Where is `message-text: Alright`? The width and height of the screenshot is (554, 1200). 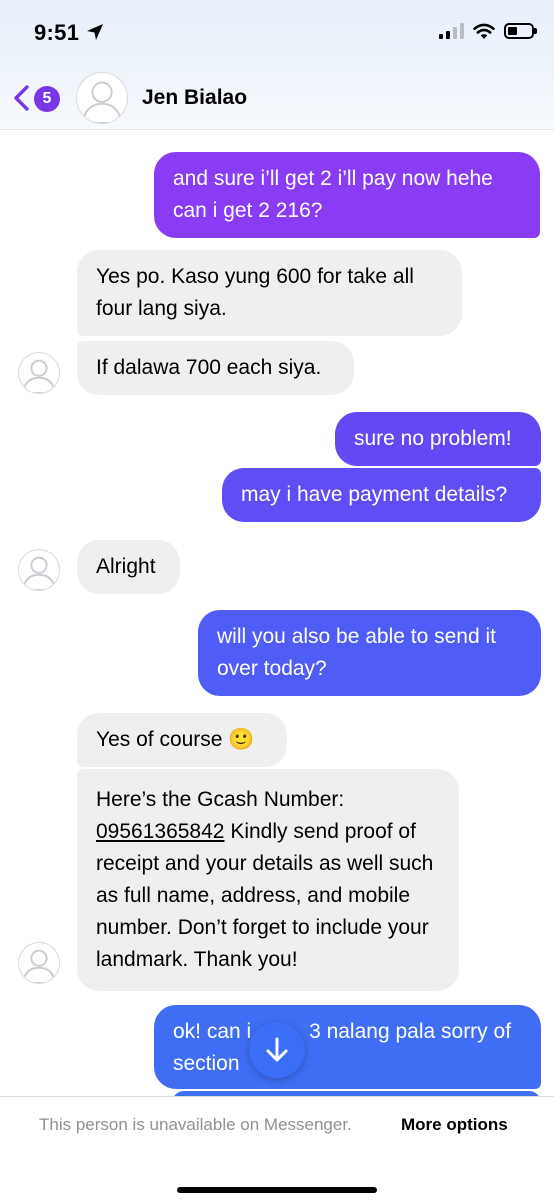
message-text: Alright is located at coordinates (126, 566).